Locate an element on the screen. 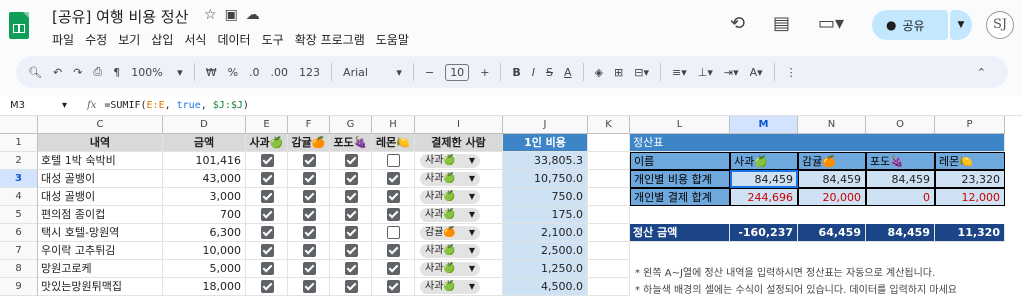 Image resolution: width=1022 pixels, height=301 pixels. bold-button: B is located at coordinates (516, 72).